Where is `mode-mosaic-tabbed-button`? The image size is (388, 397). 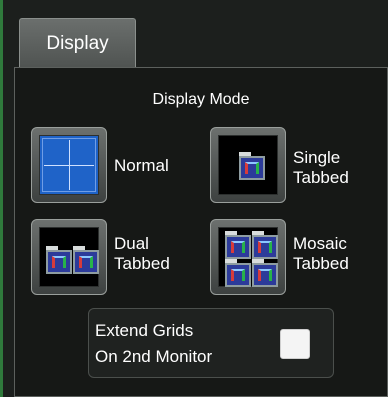 mode-mosaic-tabbed-button is located at coordinates (248, 257).